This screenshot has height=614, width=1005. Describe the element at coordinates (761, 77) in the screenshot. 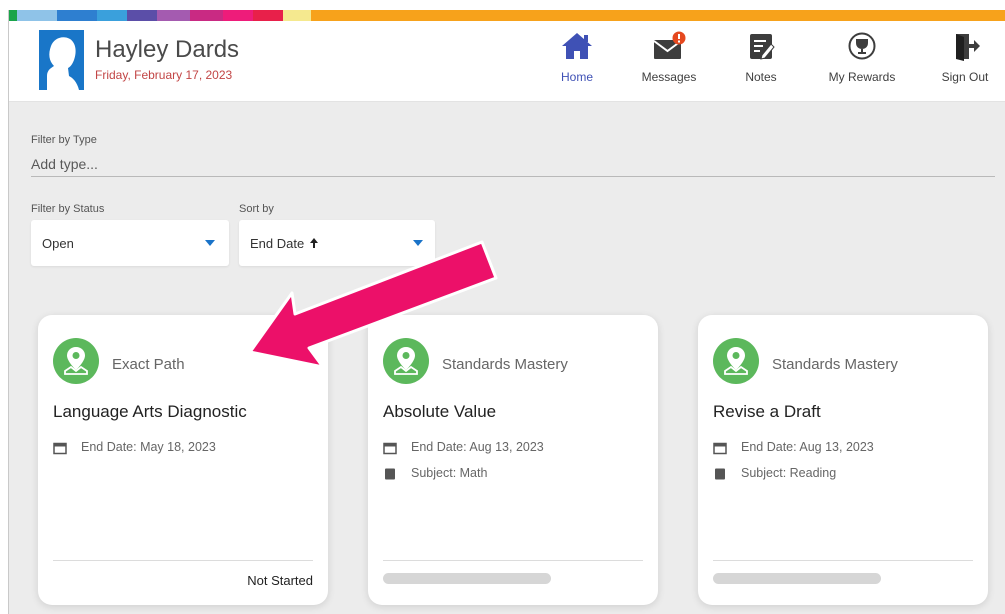

I see `nav-notes-label: Notes` at that location.